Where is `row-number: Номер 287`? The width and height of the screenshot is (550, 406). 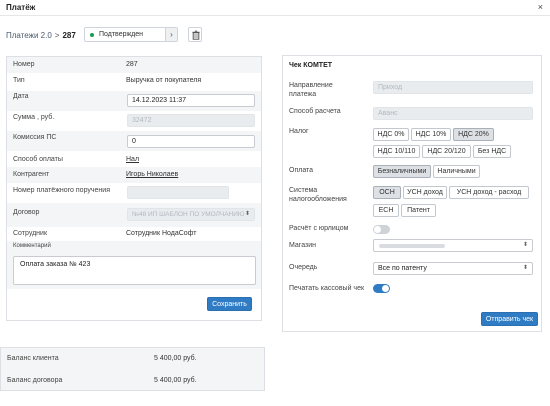
row-number: Номер 287 is located at coordinates (134, 65).